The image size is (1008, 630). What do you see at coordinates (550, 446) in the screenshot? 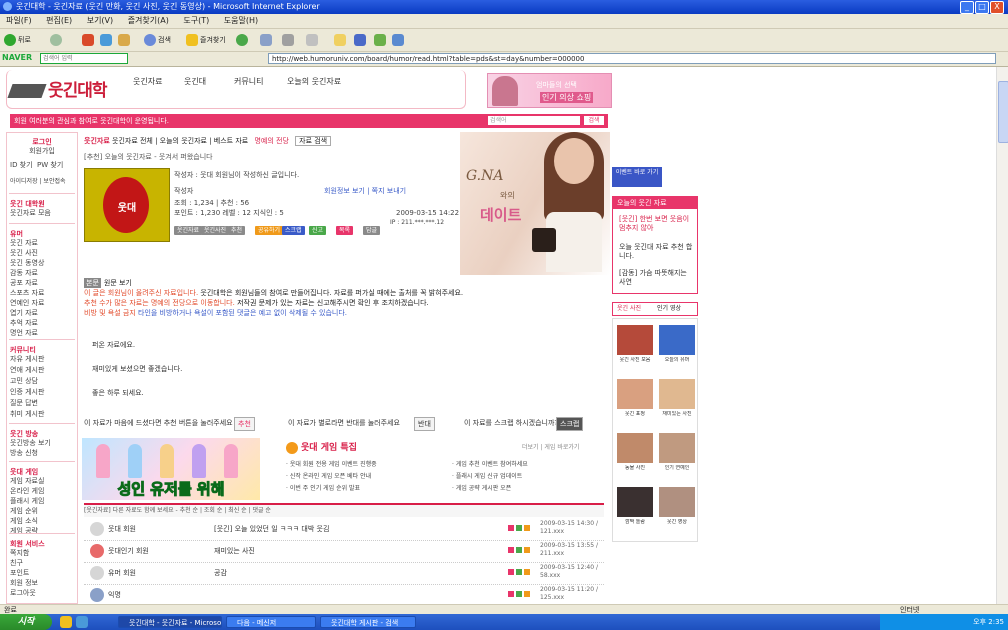
I see `game-more-link: 더보기 | 게임 바로가기` at bounding box center [550, 446].